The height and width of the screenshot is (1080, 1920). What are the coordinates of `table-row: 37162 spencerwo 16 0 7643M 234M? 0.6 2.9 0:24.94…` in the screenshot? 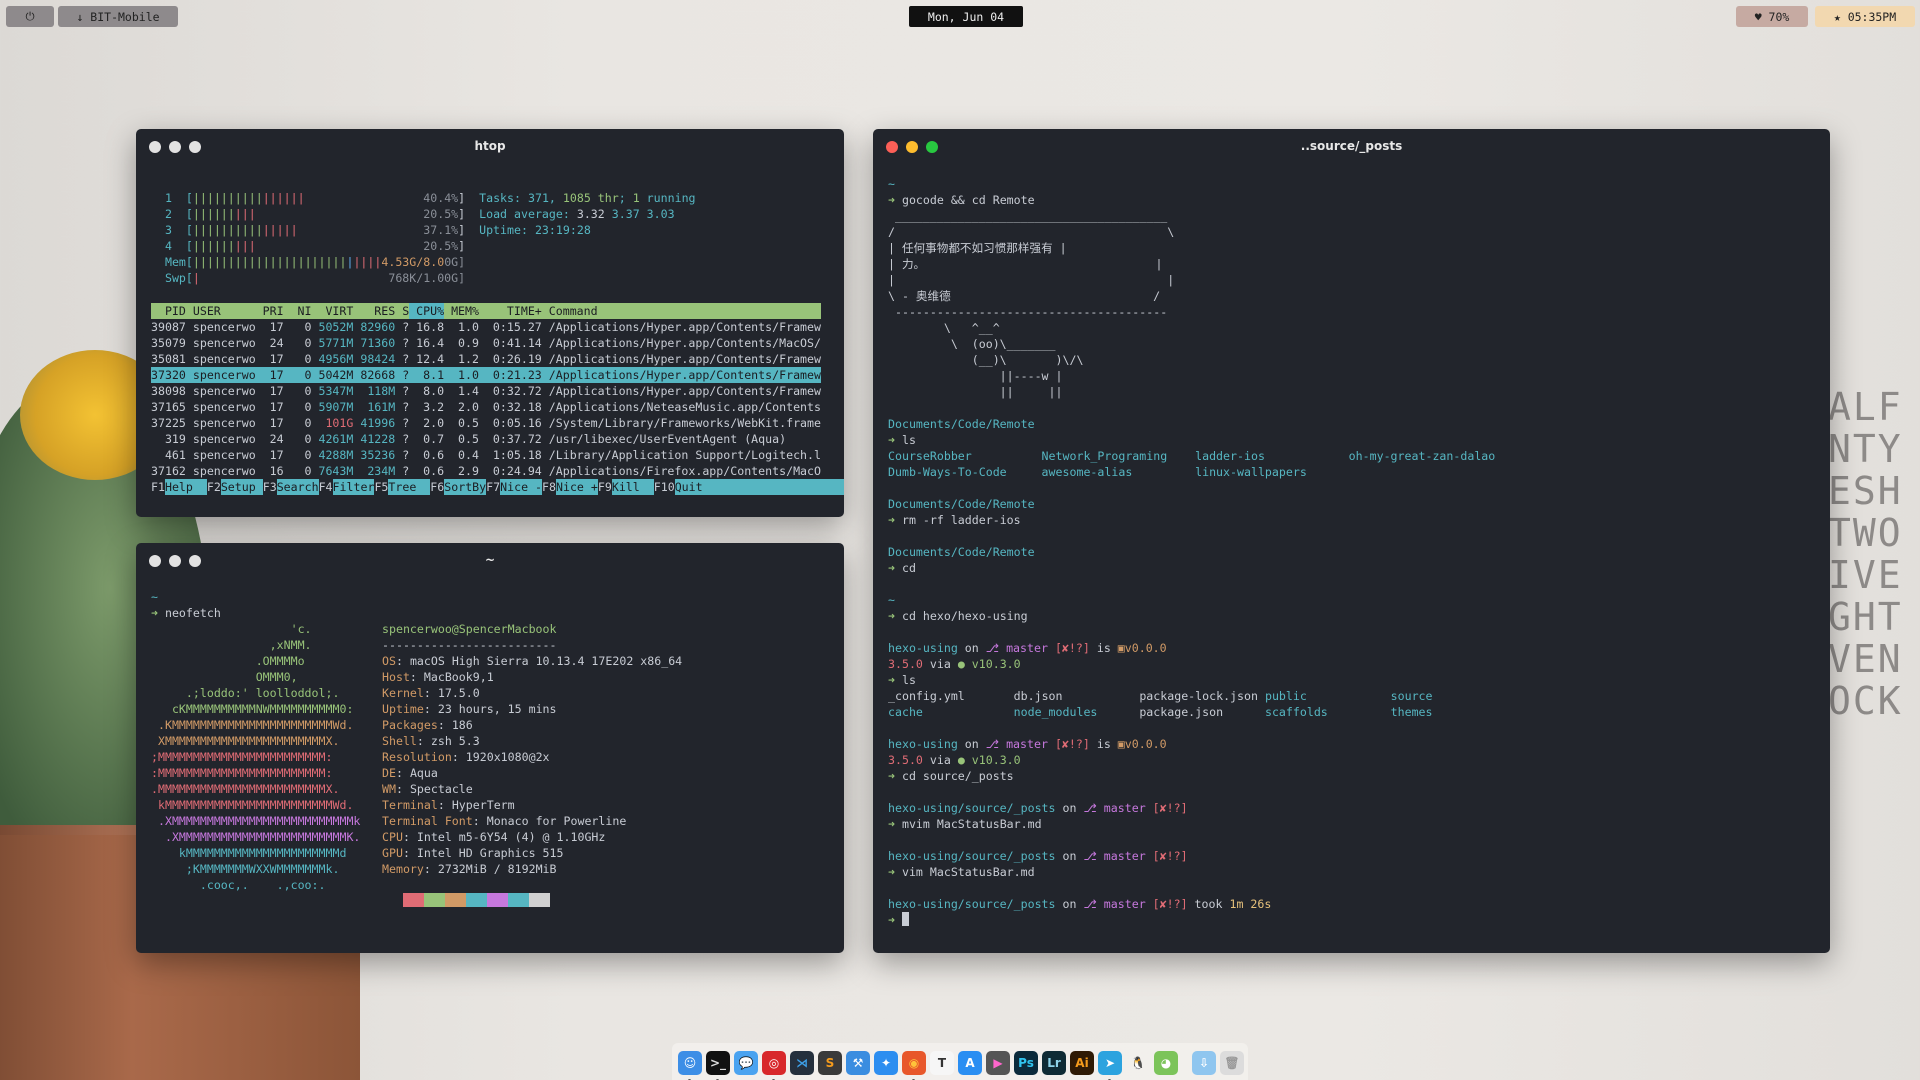 It's located at (491, 471).